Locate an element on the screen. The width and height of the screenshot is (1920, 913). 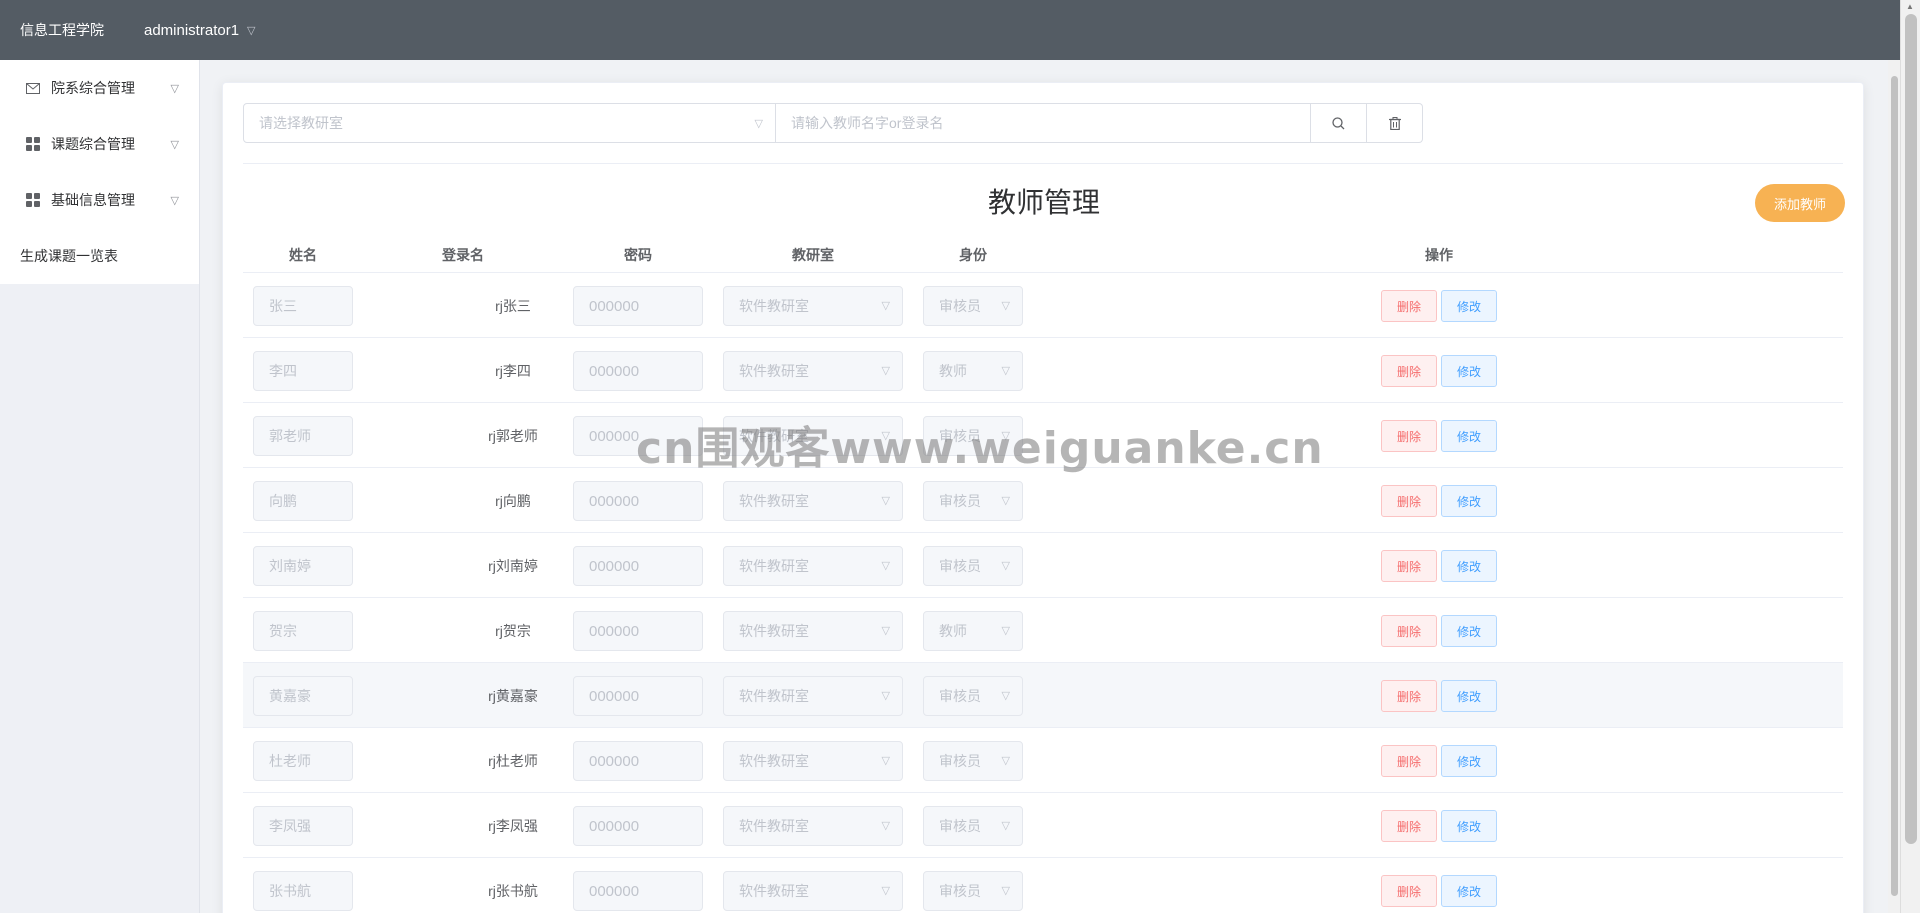
sidebar-item-department: 院系综合管理 ▽ is located at coordinates (99, 88).